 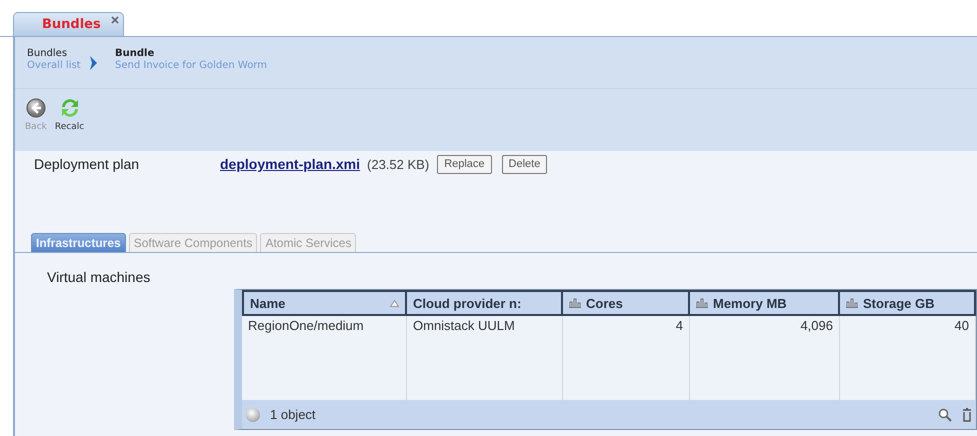 What do you see at coordinates (485, 326) in the screenshot?
I see `table-cell: Omnistack UULM` at bounding box center [485, 326].